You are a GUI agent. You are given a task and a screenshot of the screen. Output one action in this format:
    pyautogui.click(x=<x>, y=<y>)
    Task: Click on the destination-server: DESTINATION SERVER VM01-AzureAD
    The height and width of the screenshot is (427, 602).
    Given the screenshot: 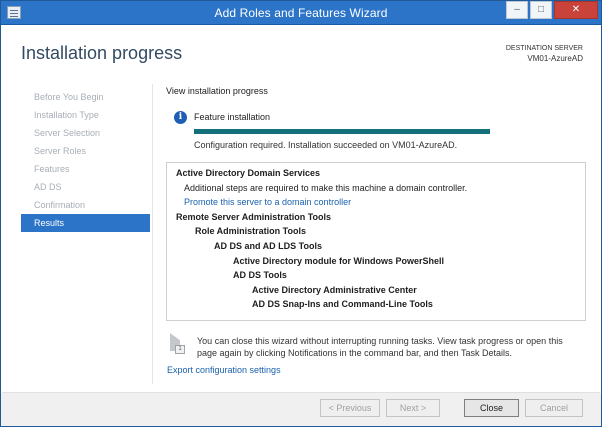 What is the action you would take?
    pyautogui.click(x=544, y=54)
    